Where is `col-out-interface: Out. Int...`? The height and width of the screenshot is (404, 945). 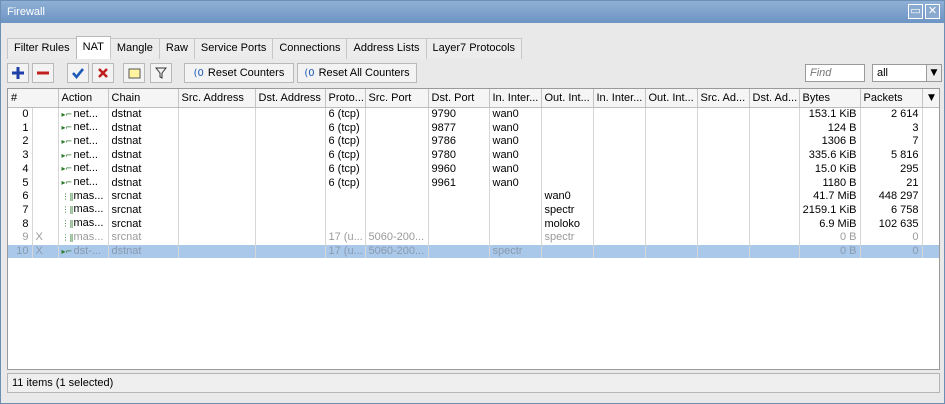 col-out-interface: Out. Int... is located at coordinates (567, 98).